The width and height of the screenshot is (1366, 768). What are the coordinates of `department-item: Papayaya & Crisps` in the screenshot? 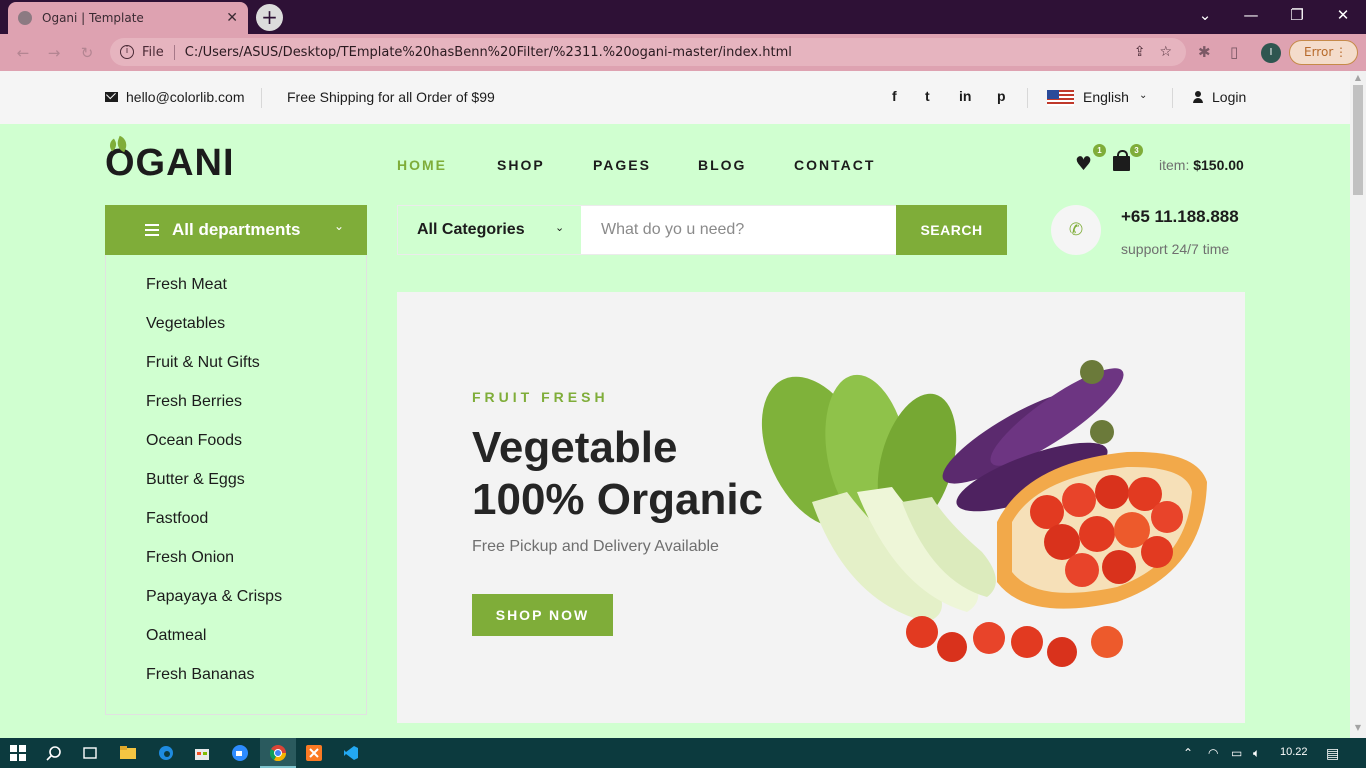 It's located at (214, 597).